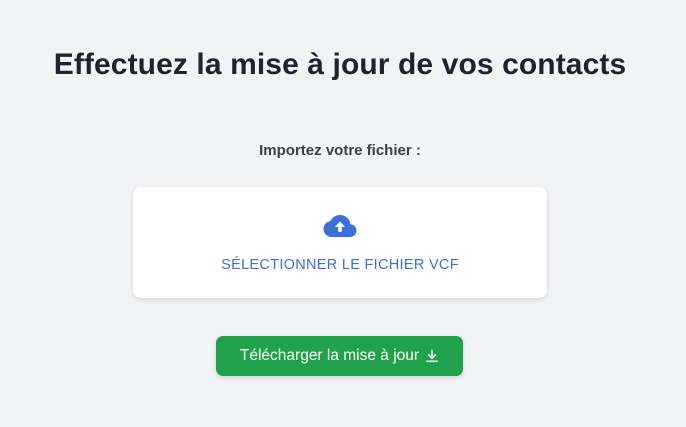 The height and width of the screenshot is (427, 686). What do you see at coordinates (329, 355) in the screenshot?
I see `download-update-label: Télécharger la mise à jour` at bounding box center [329, 355].